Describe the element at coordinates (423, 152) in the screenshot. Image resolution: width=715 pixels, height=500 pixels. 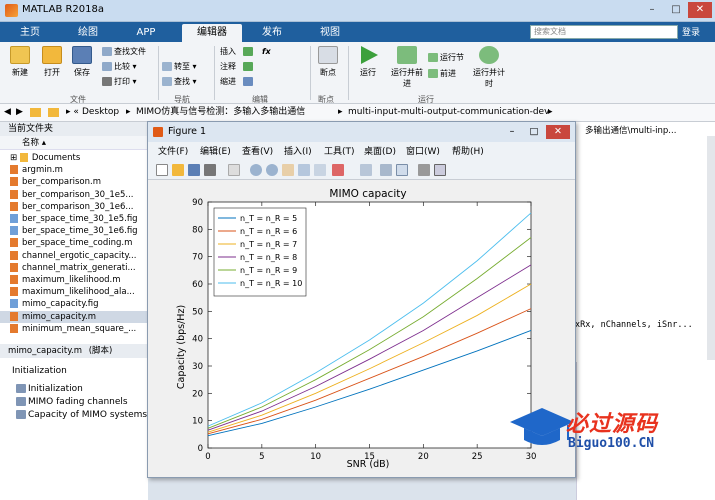
I see `menu-window: 窗口(W)` at that location.